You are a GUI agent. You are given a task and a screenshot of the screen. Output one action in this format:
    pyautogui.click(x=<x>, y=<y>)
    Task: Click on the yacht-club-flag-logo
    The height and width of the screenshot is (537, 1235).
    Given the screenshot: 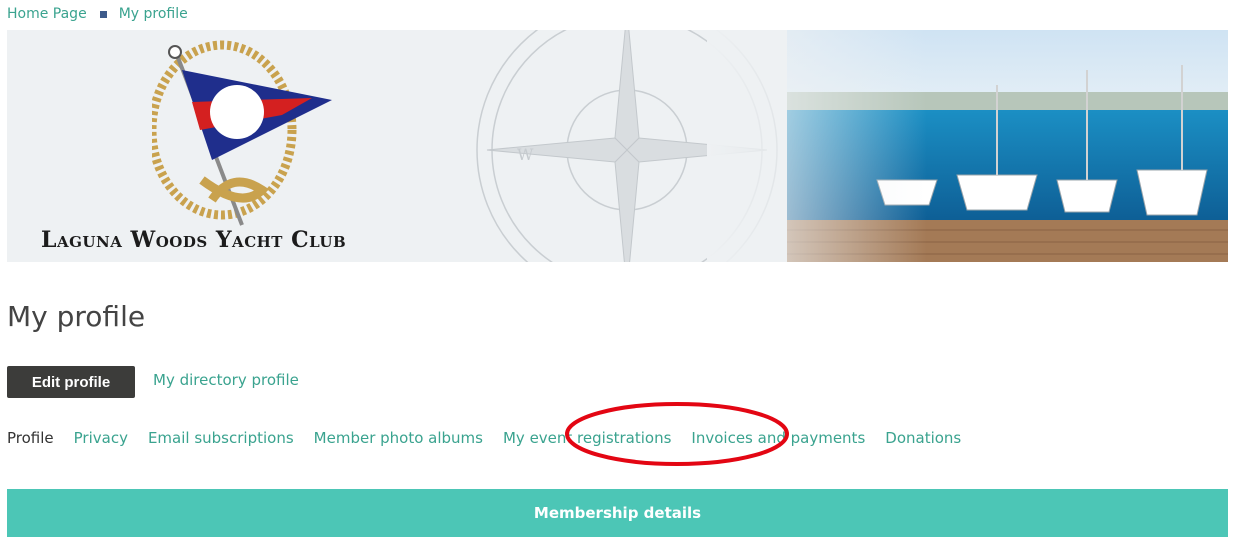 What is the action you would take?
    pyautogui.click(x=242, y=133)
    